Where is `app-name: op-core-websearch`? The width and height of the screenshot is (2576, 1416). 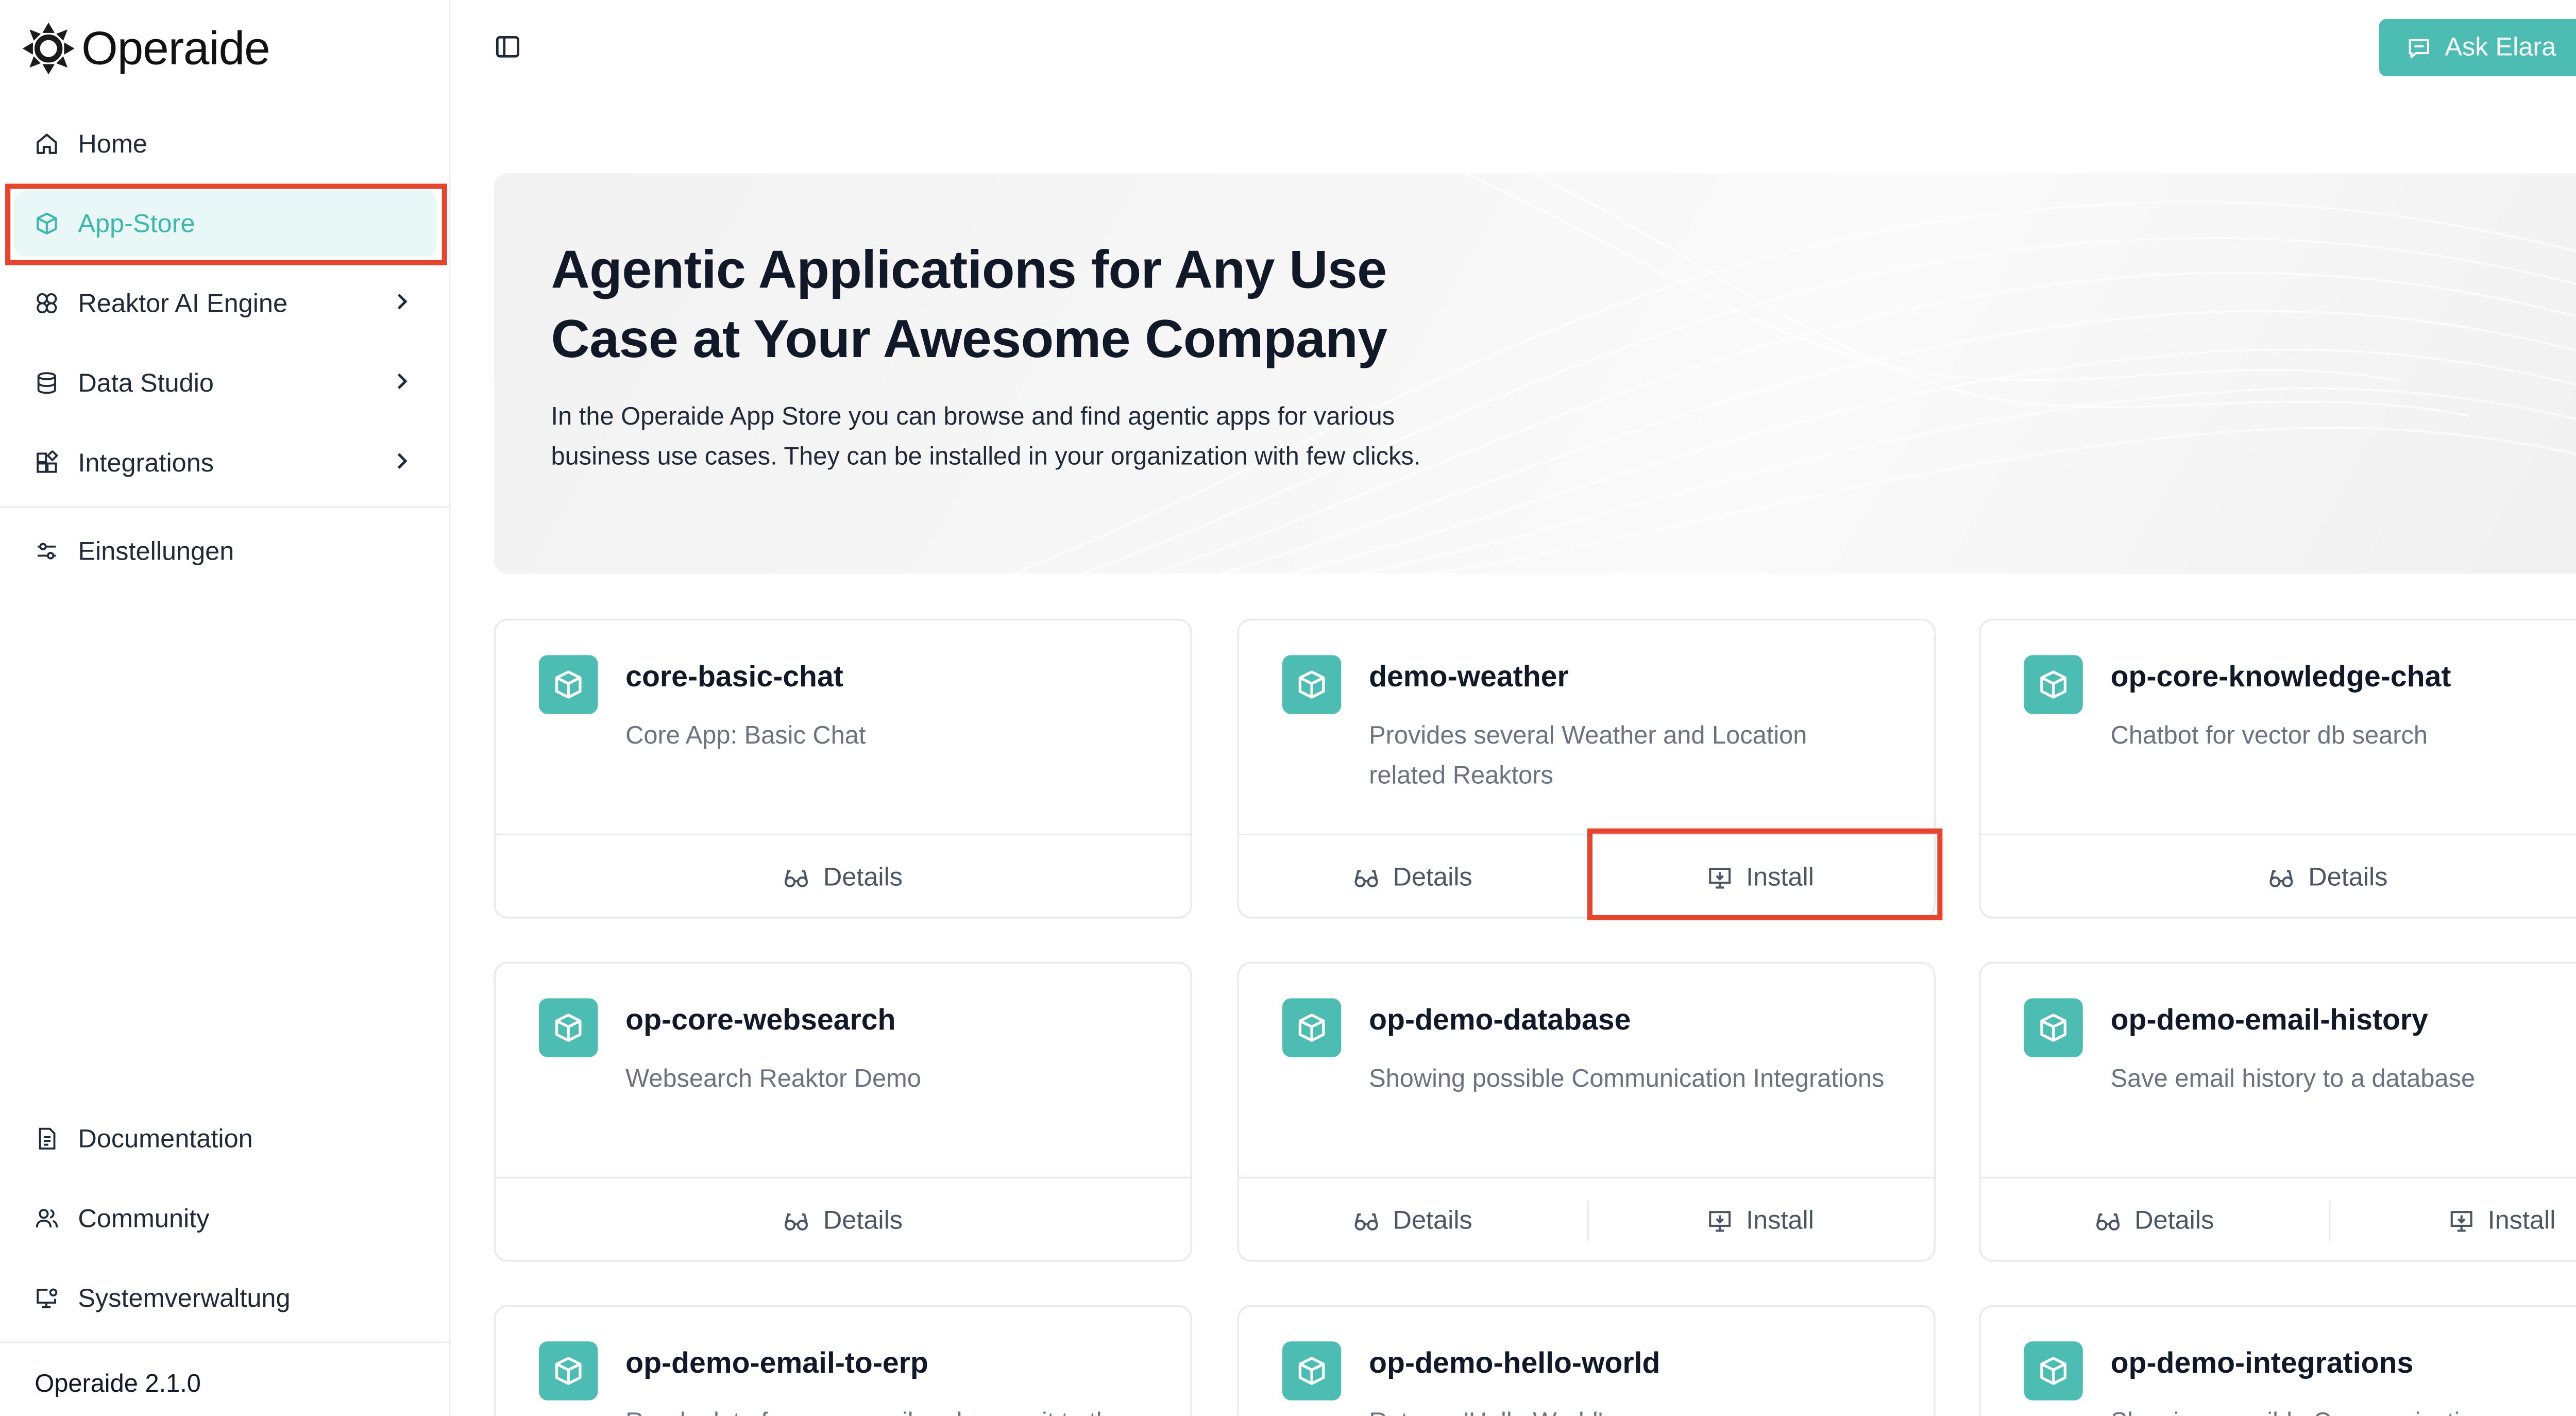
app-name: op-core-websearch is located at coordinates (761, 1020).